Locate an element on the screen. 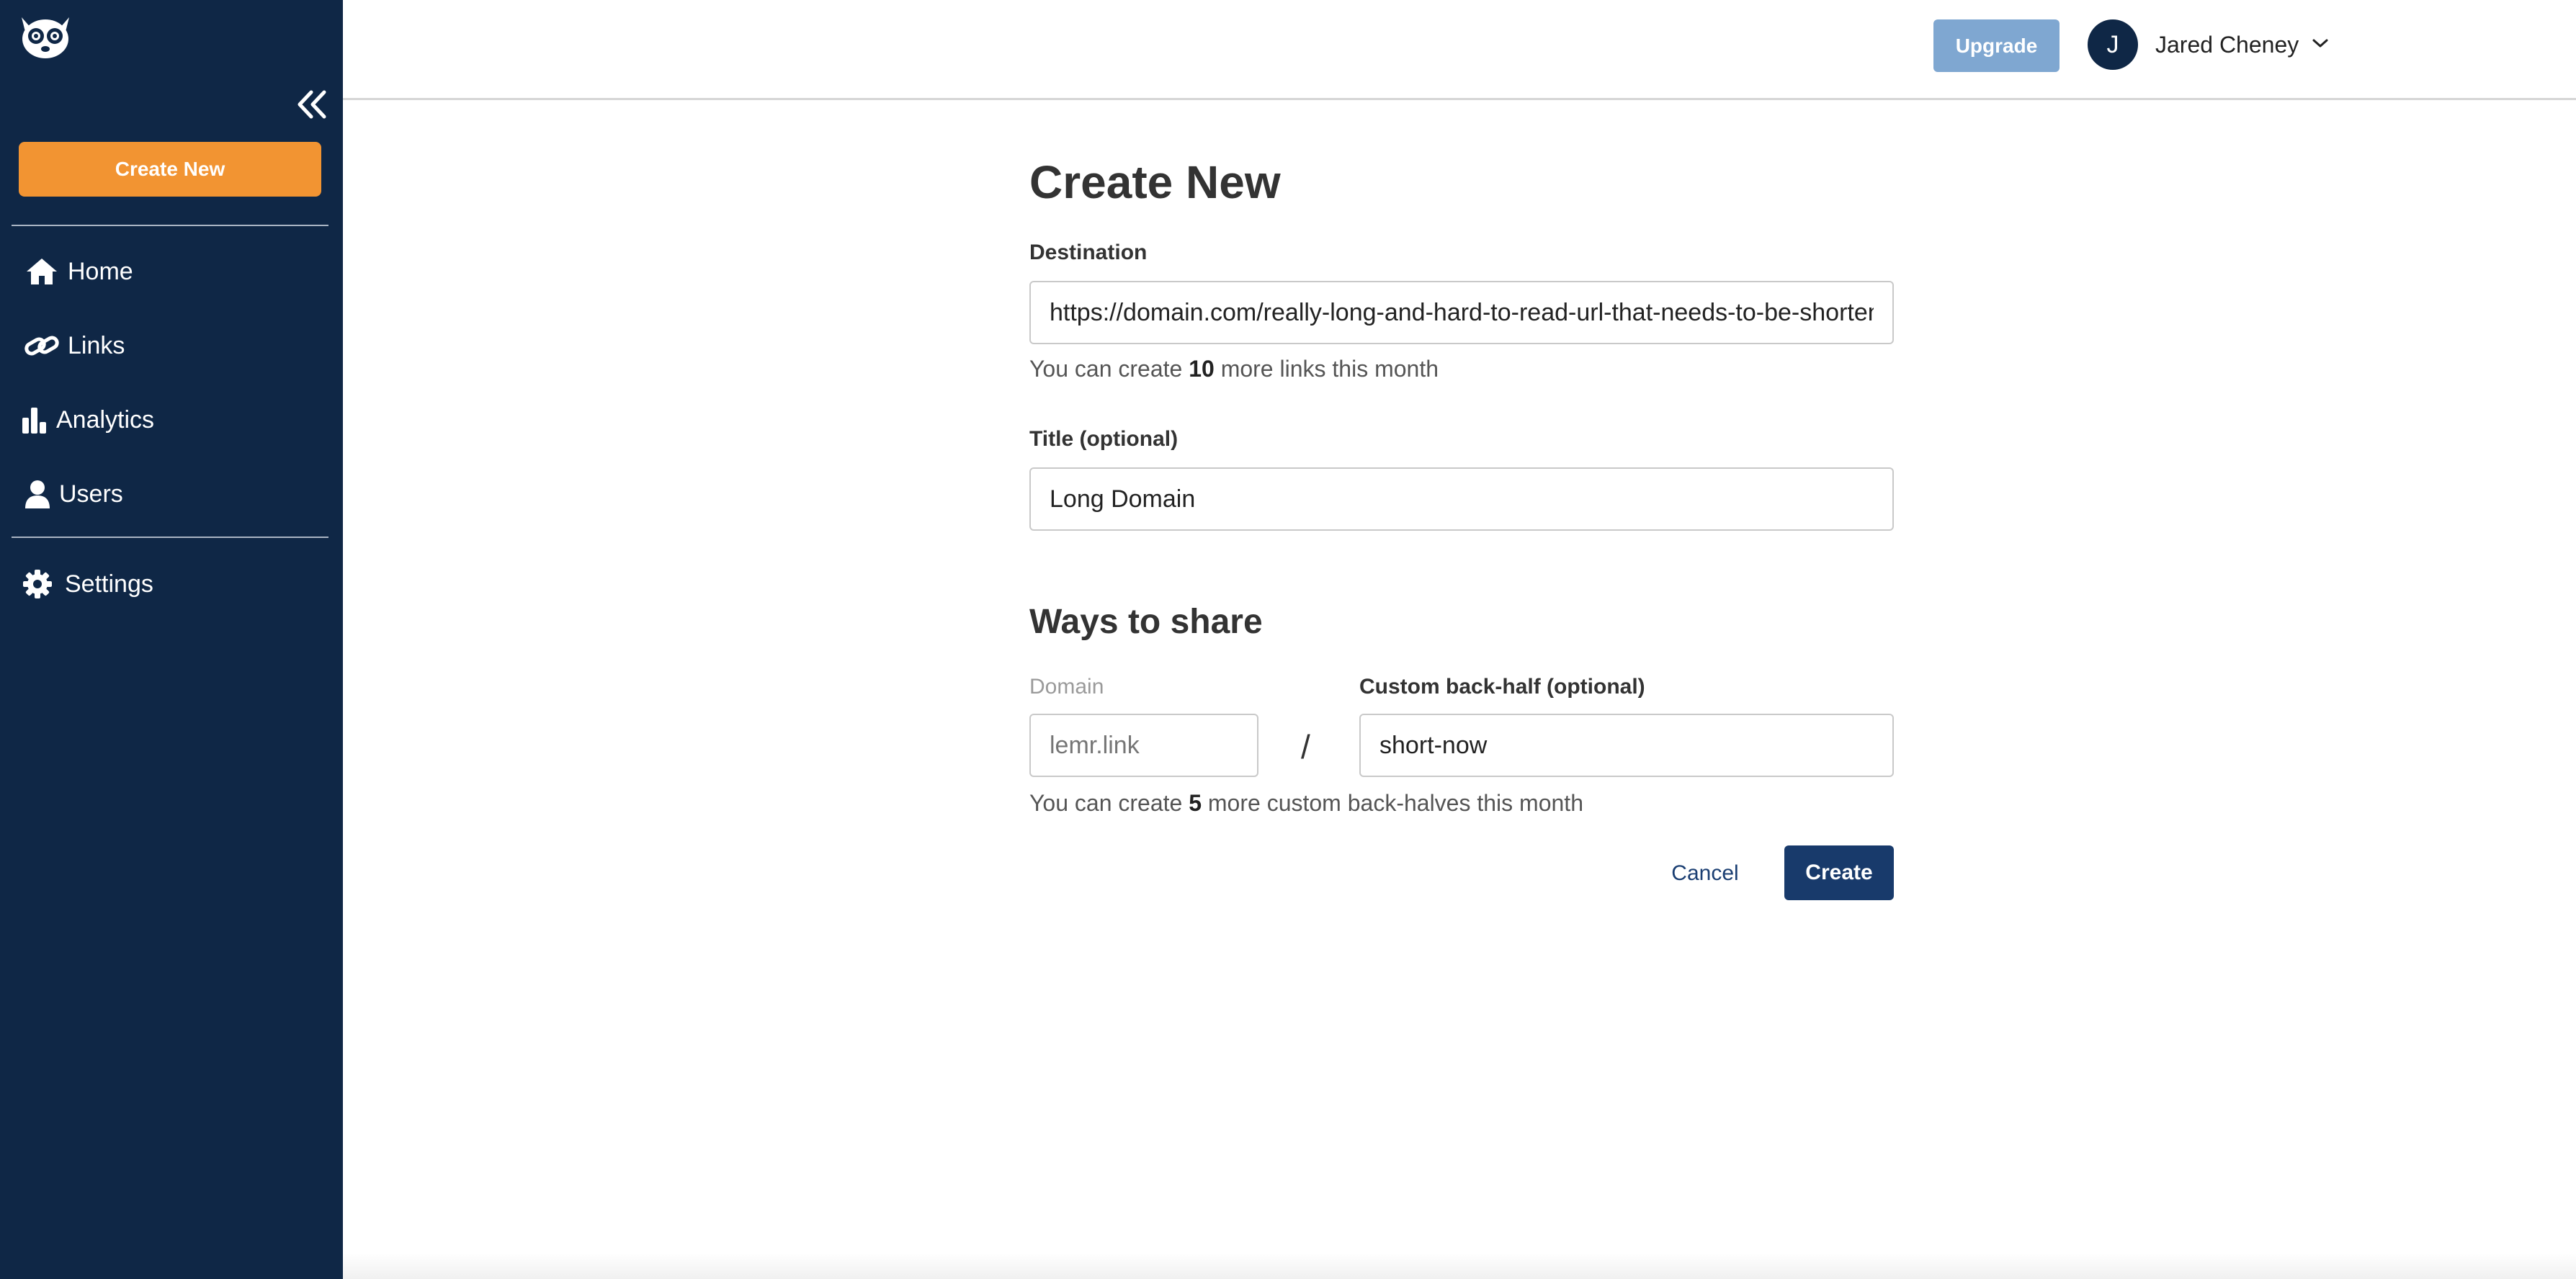 This screenshot has width=2576, height=1279. user-menu: J Jared Cheney is located at coordinates (2208, 45).